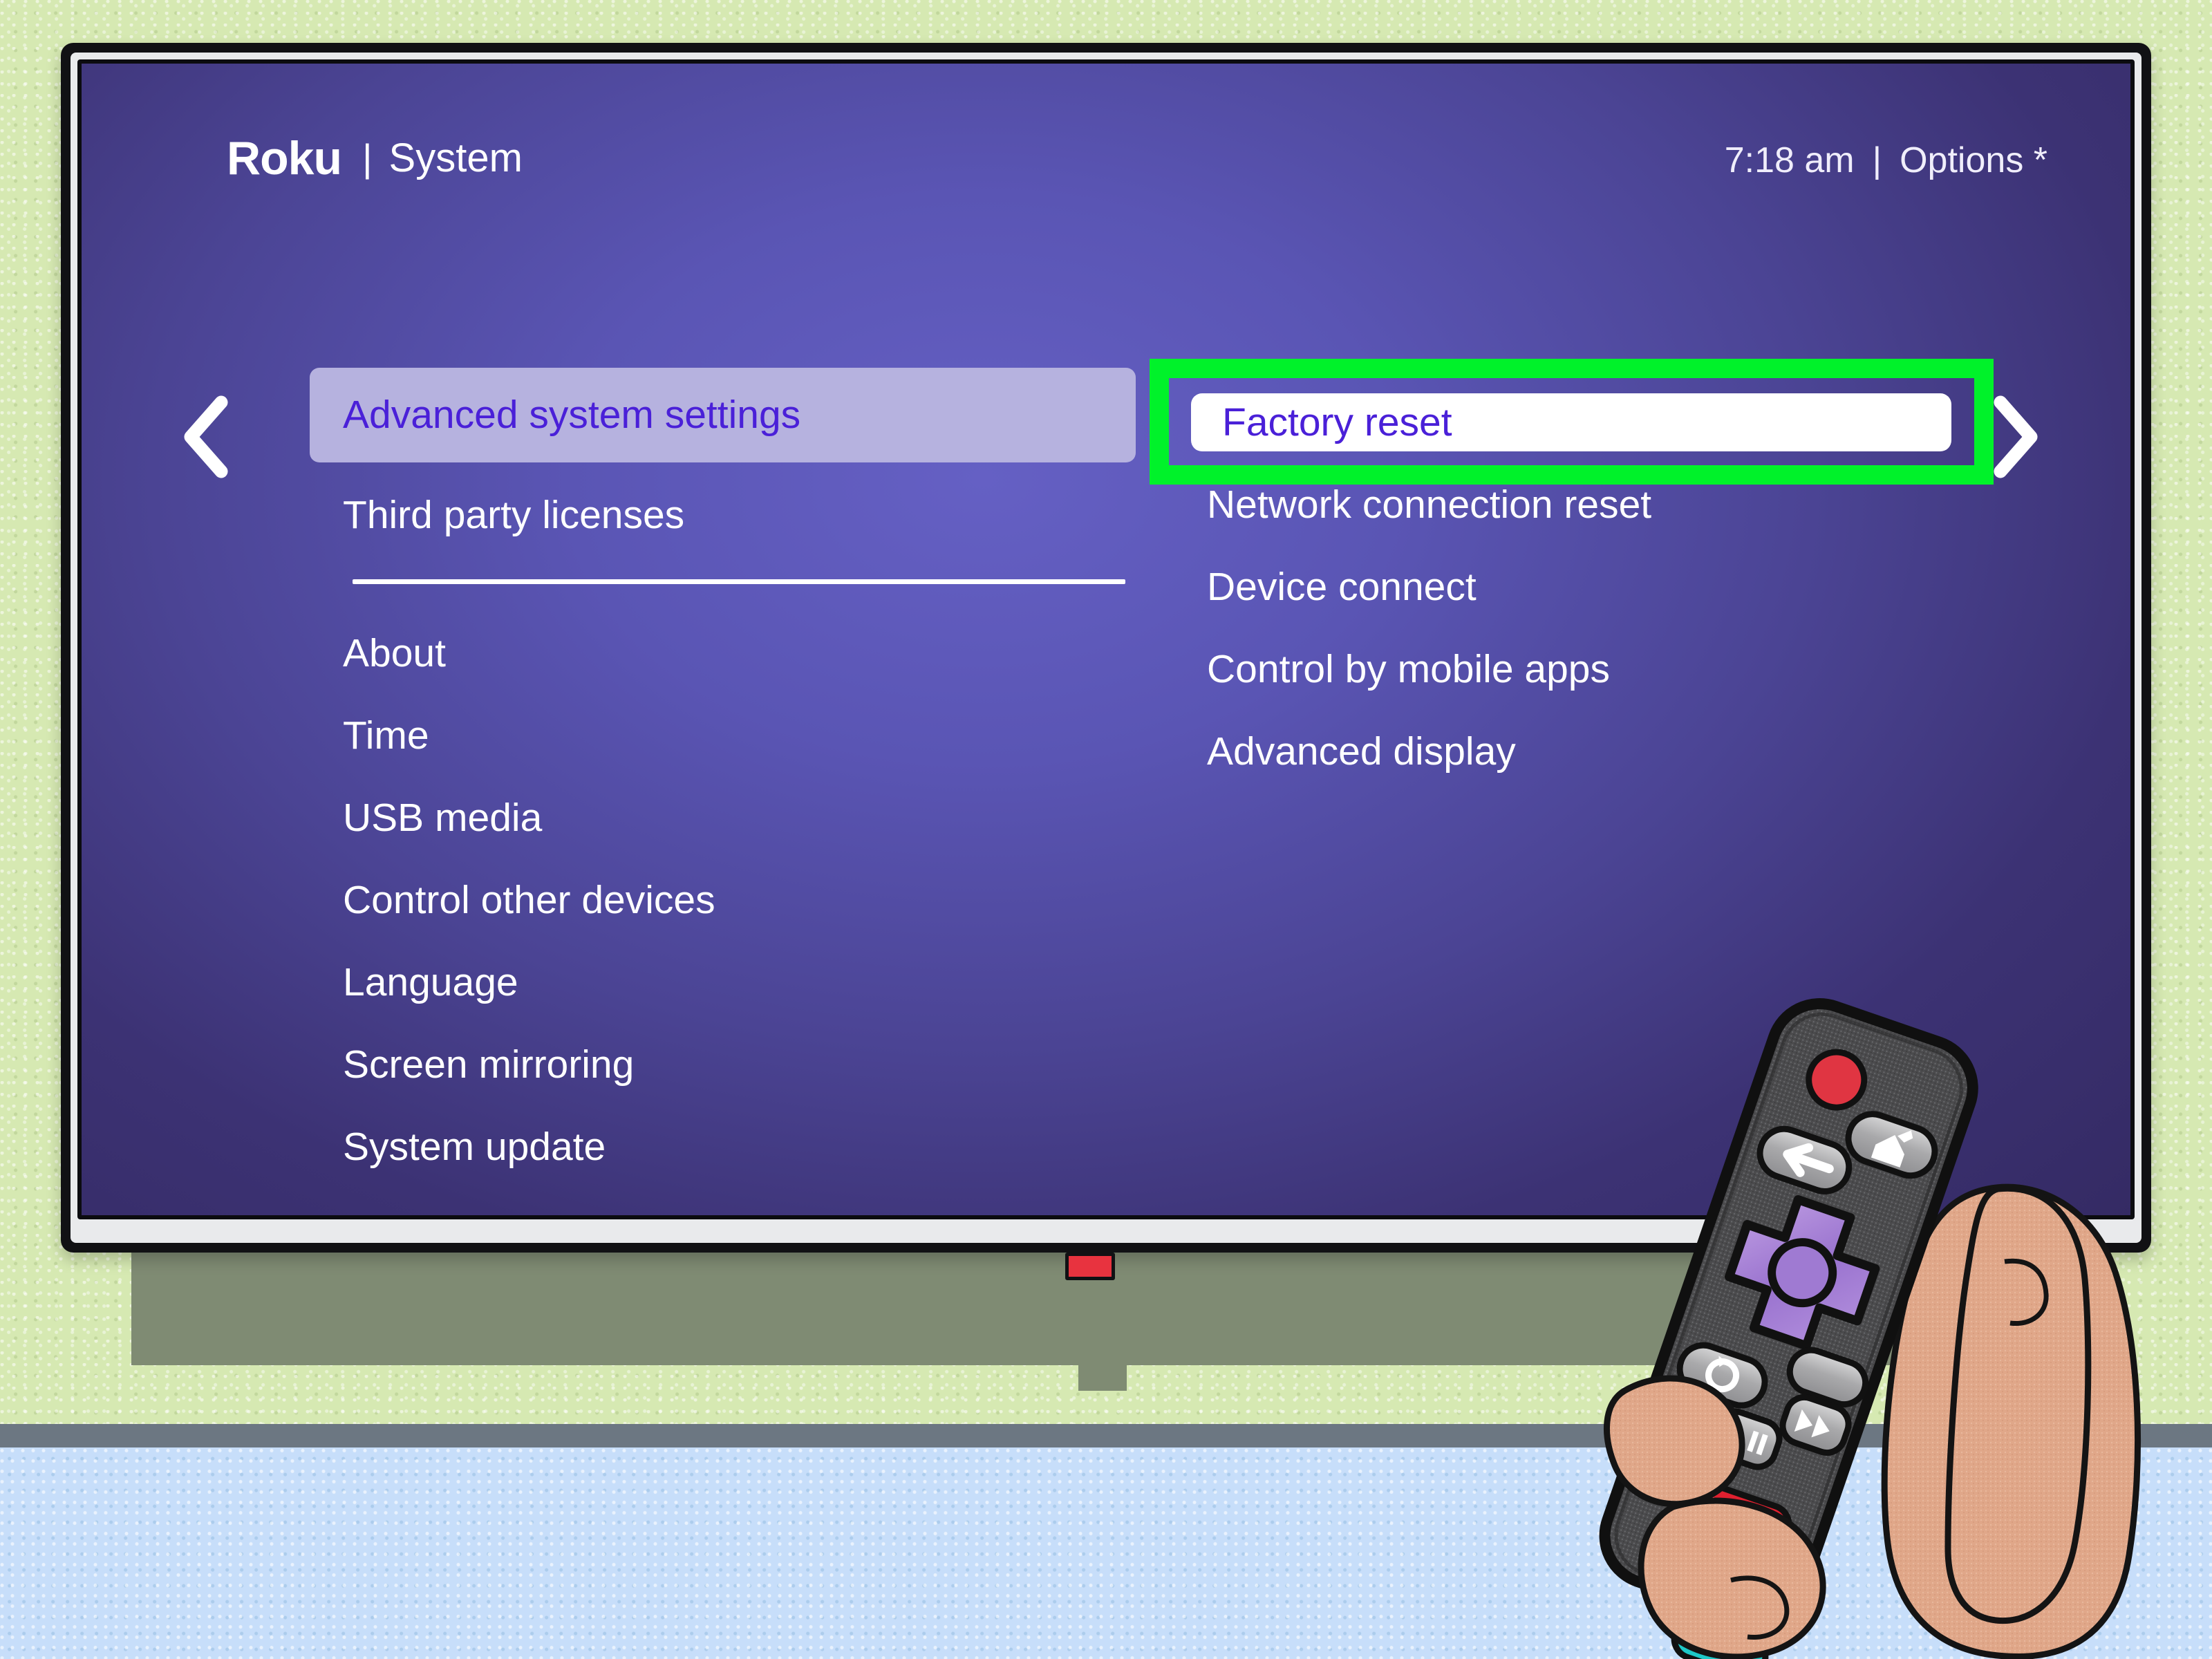 The image size is (2212, 1659). What do you see at coordinates (723, 818) in the screenshot?
I see `menu-item-usb-media: USB media` at bounding box center [723, 818].